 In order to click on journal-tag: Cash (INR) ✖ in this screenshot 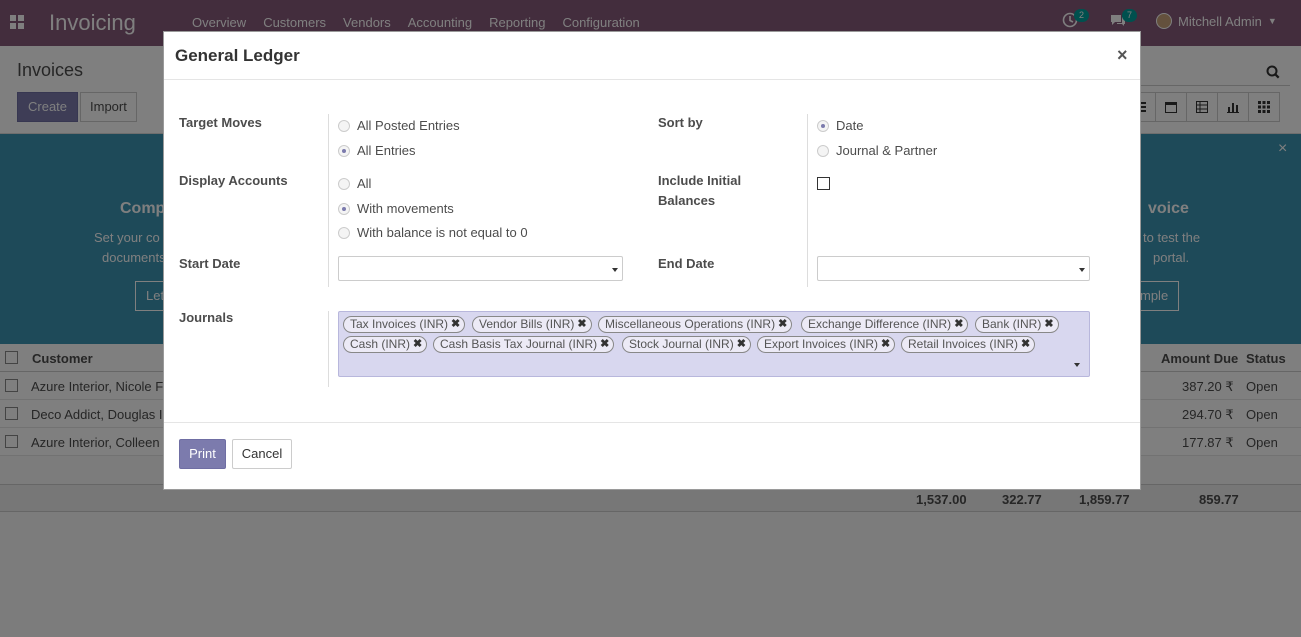, I will do `click(385, 344)`.